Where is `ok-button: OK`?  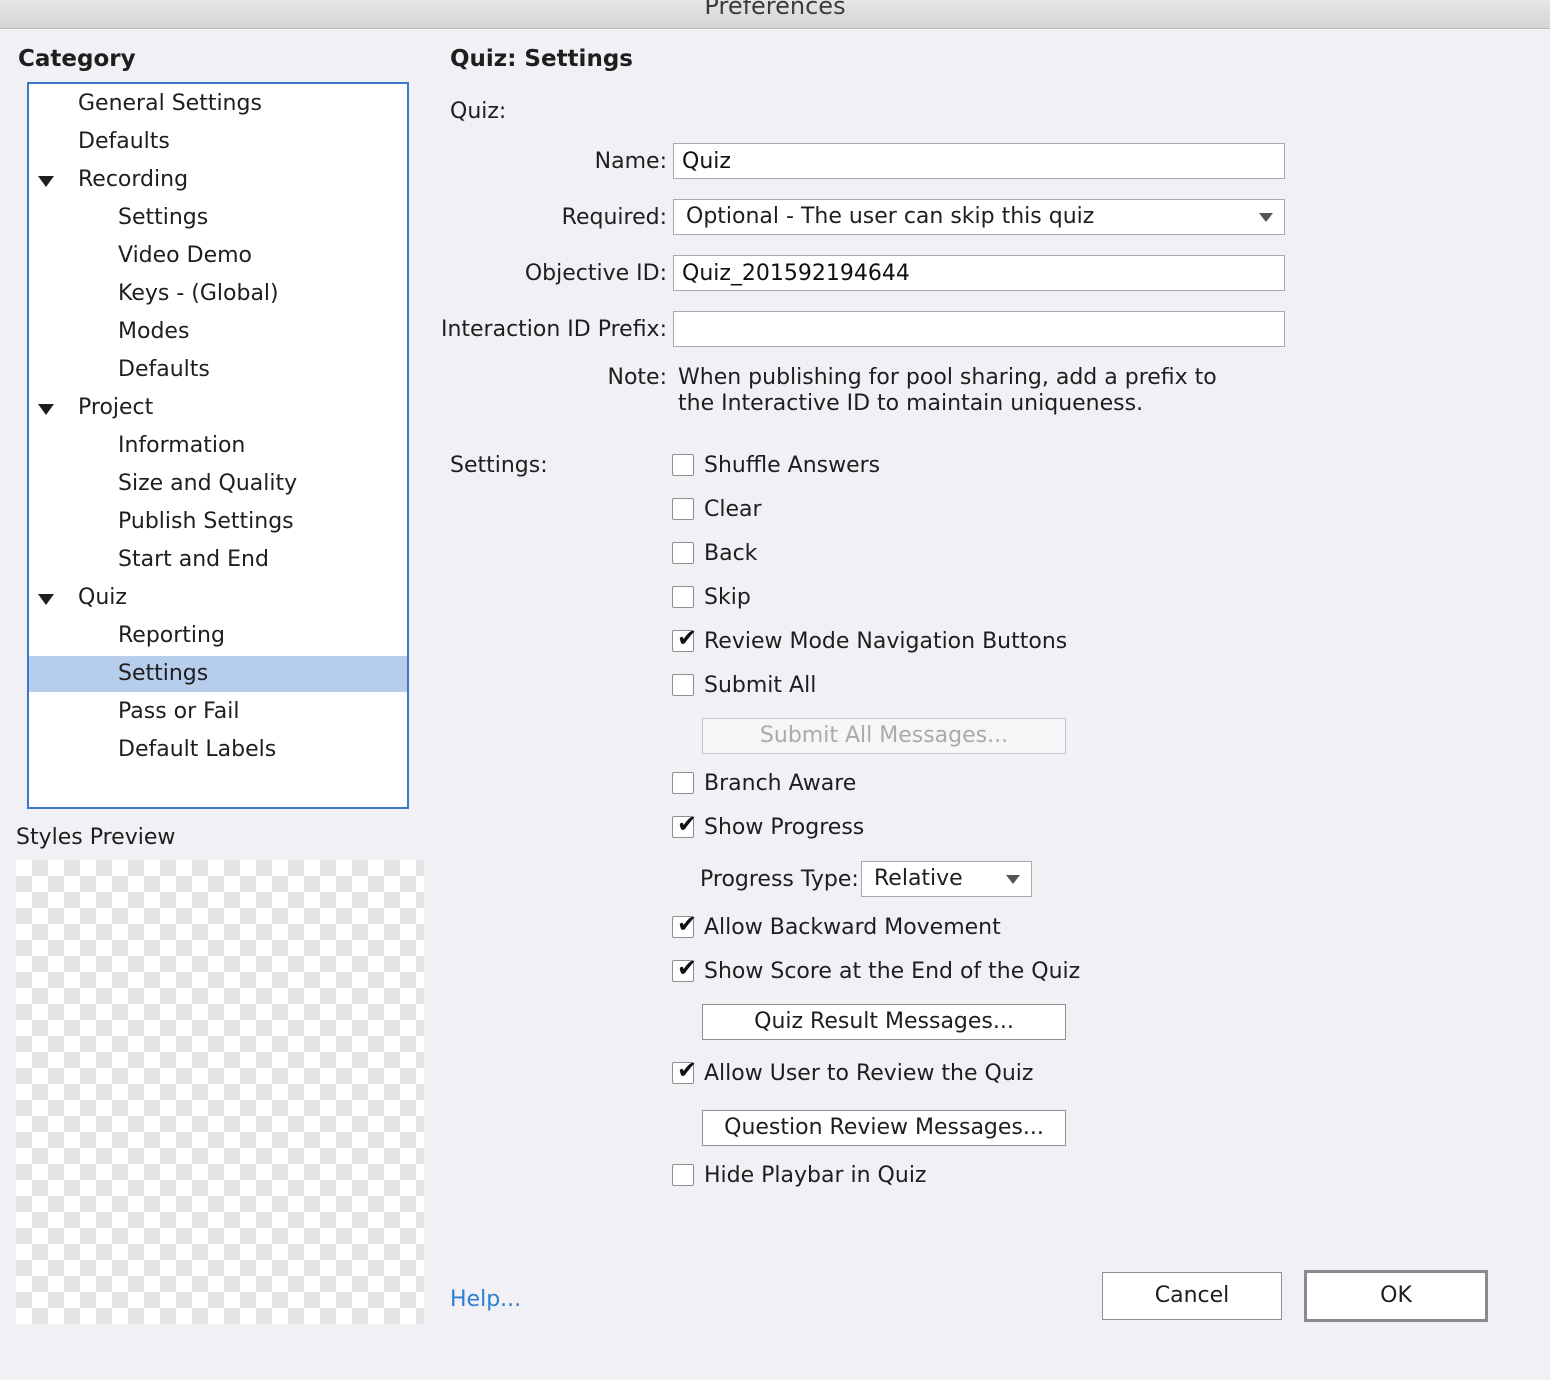 ok-button: OK is located at coordinates (1396, 1296).